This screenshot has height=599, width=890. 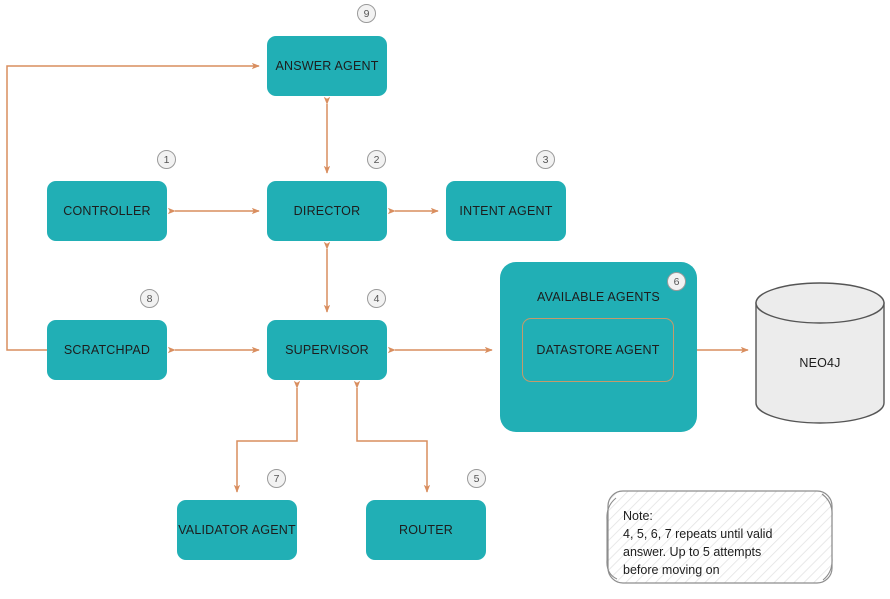 I want to click on node-answer-agent: ANSWER AGENT, so click(x=327, y=66).